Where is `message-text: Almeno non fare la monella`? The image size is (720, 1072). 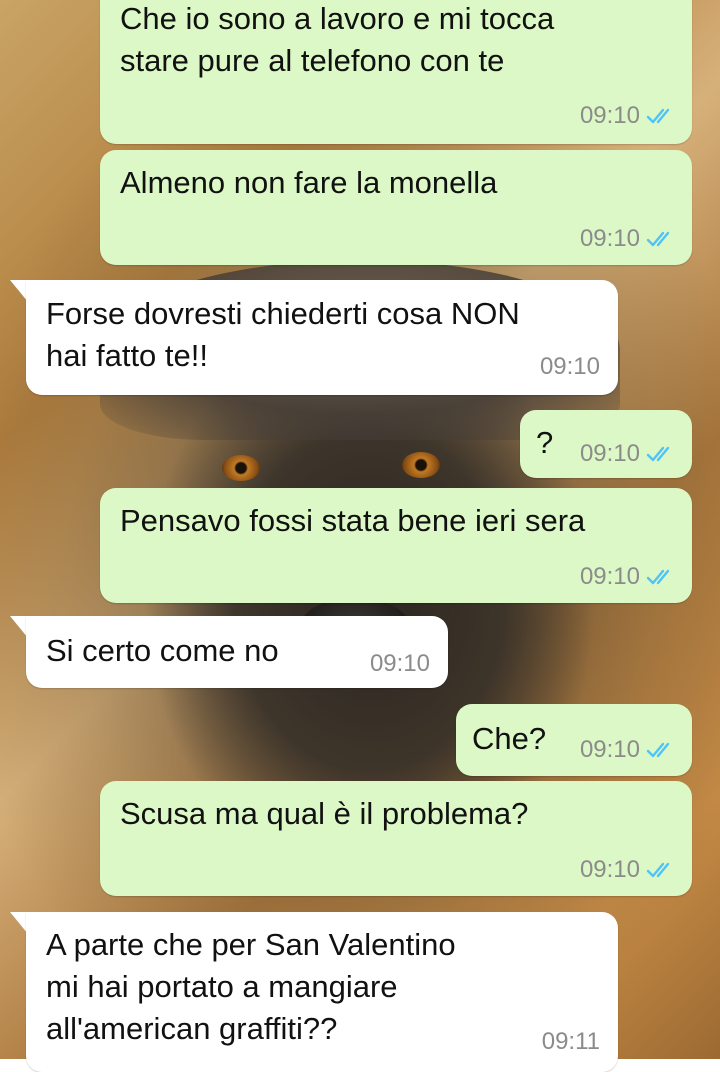
message-text: Almeno non fare la monella is located at coordinates (308, 183).